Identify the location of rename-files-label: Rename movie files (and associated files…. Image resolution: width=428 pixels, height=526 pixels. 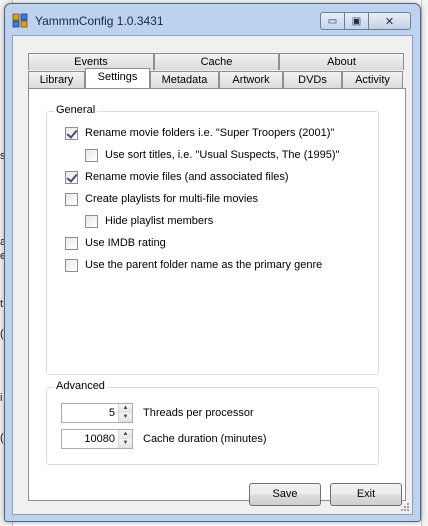
(187, 177).